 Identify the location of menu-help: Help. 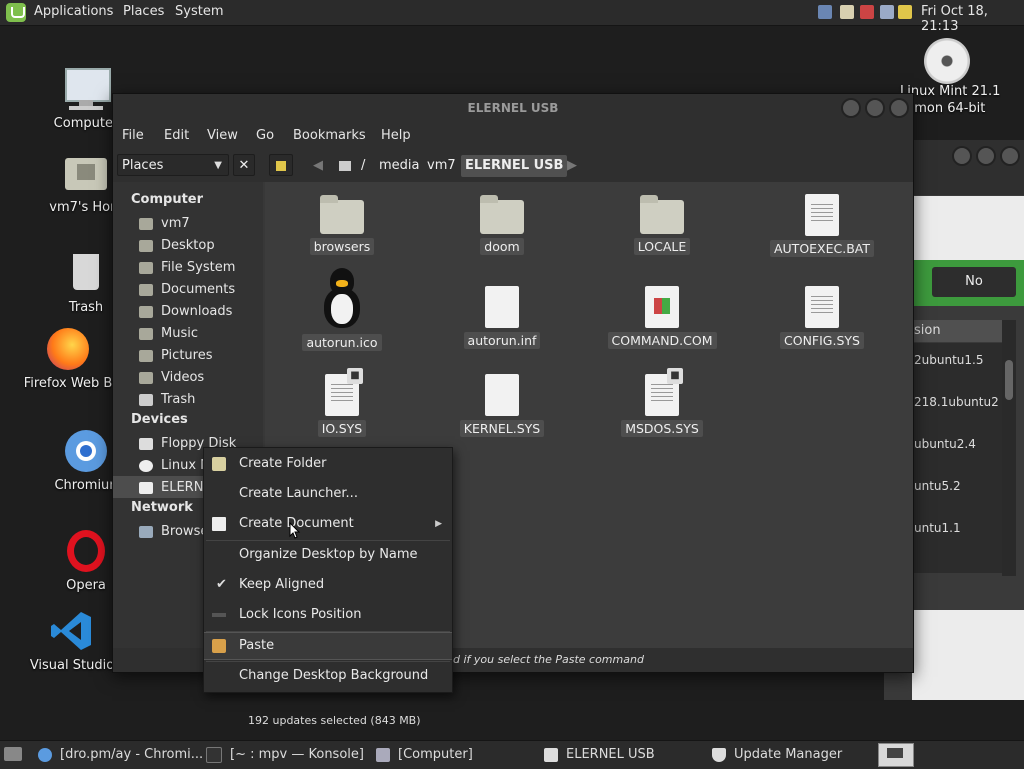
(396, 135).